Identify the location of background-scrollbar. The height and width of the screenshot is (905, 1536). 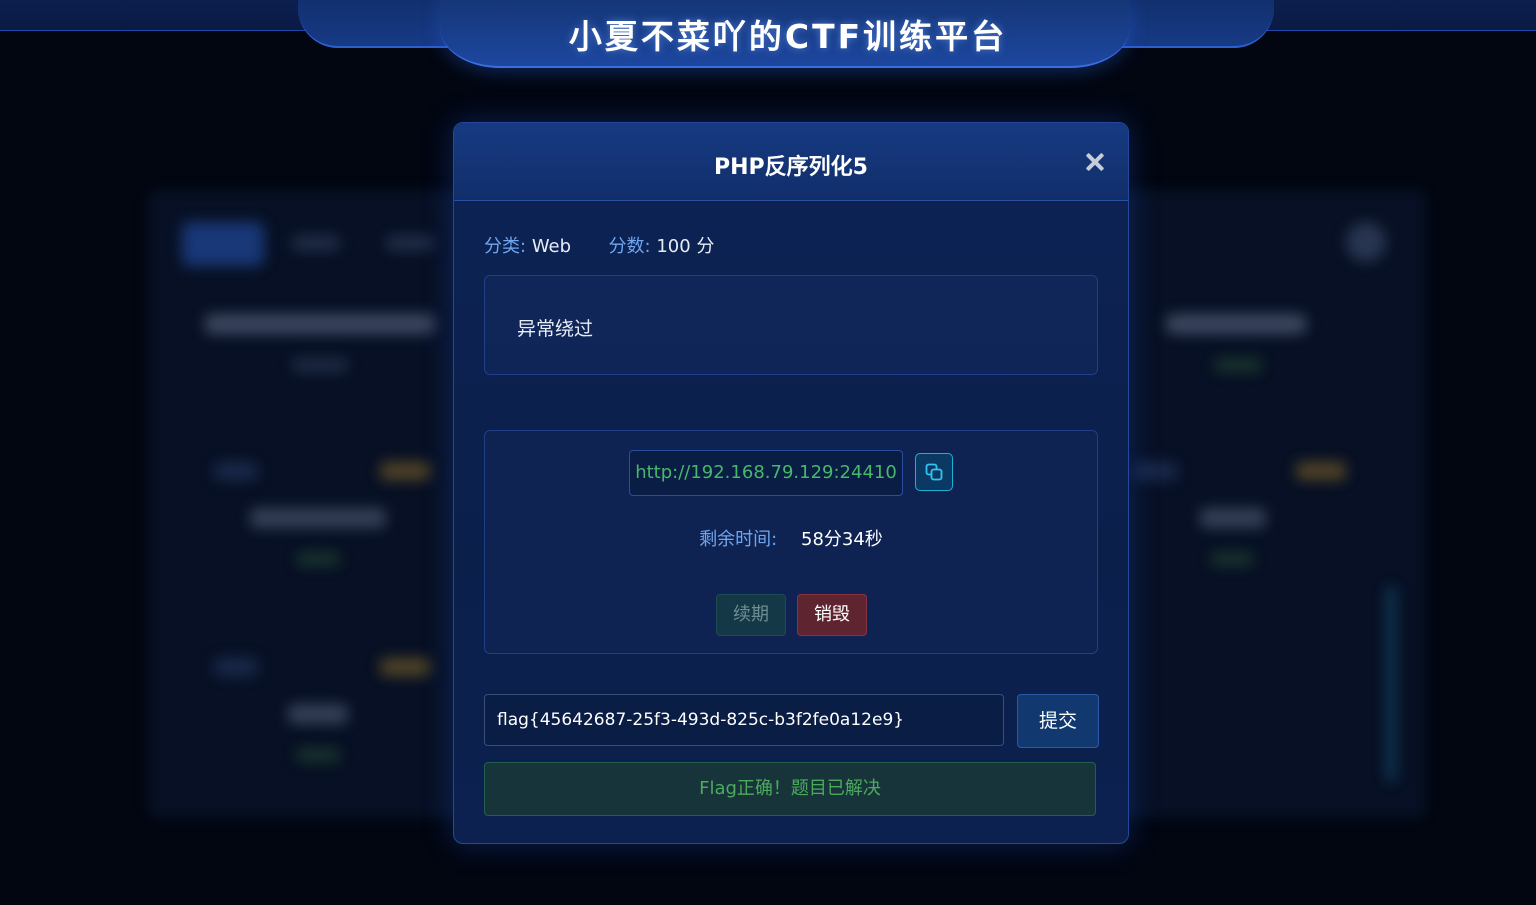
(1391, 684).